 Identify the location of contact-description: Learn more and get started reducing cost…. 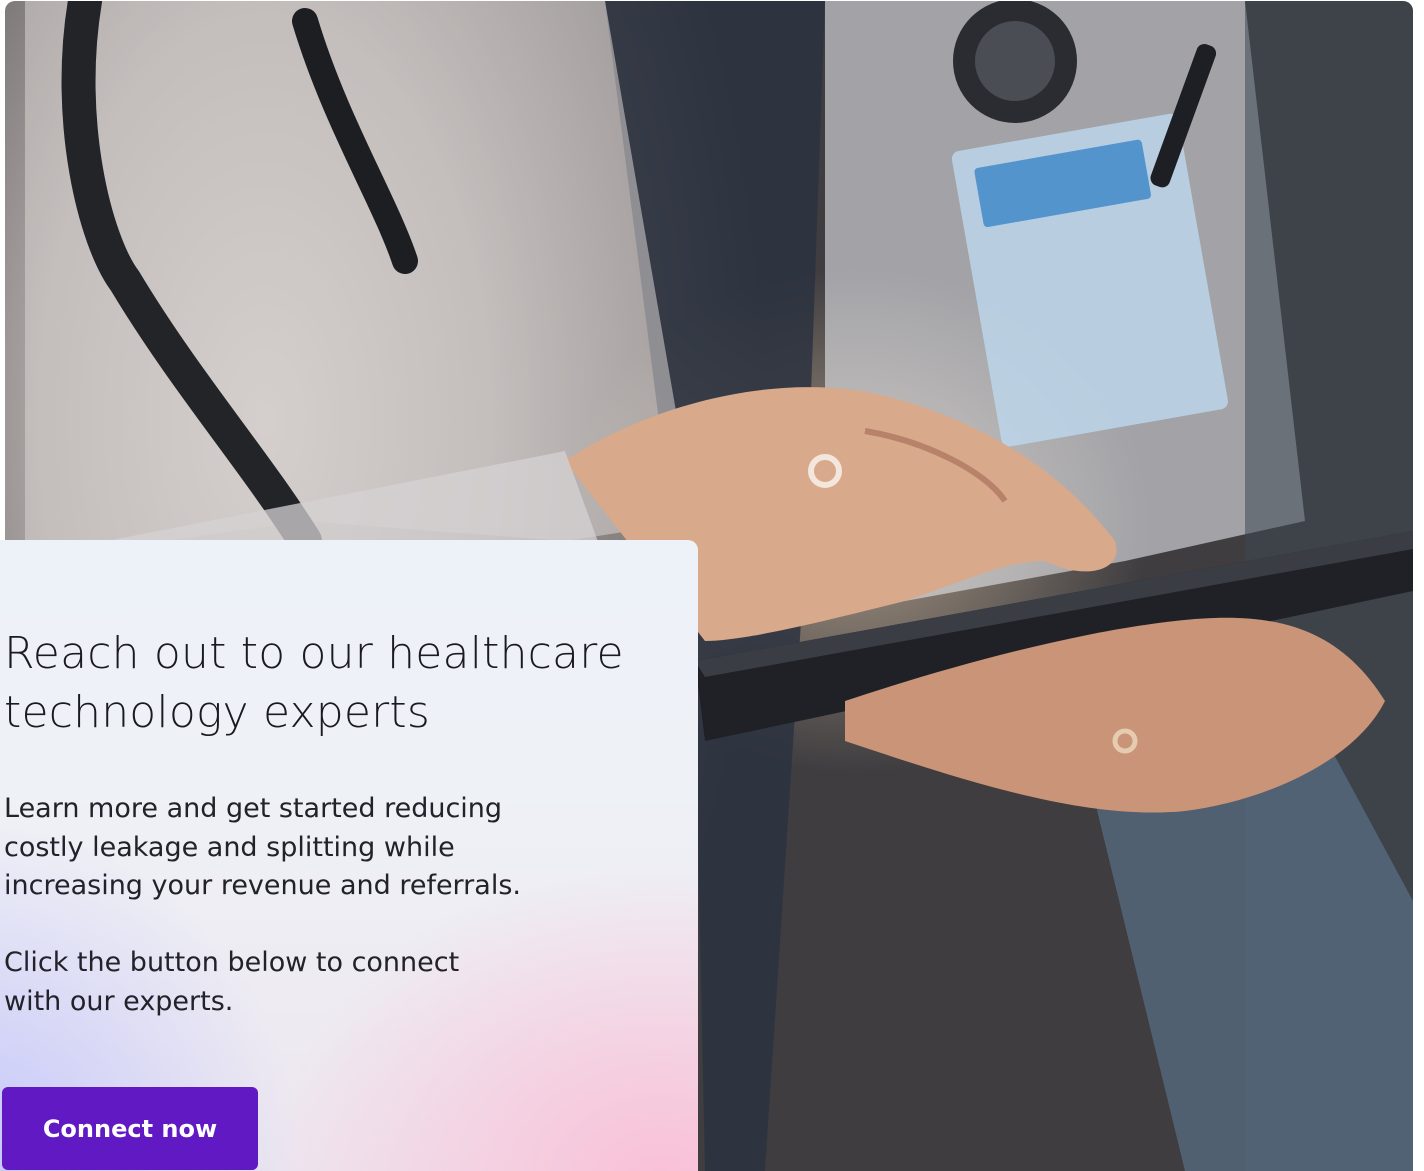
(262, 847).